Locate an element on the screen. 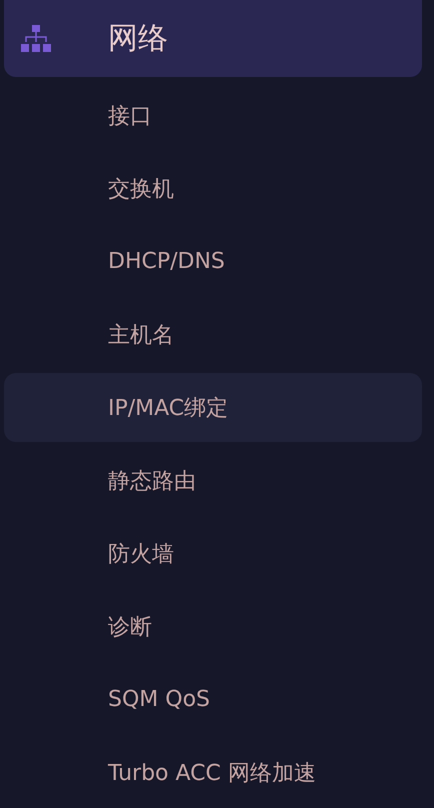 The image size is (434, 808). menu-title: 网络 is located at coordinates (138, 39).